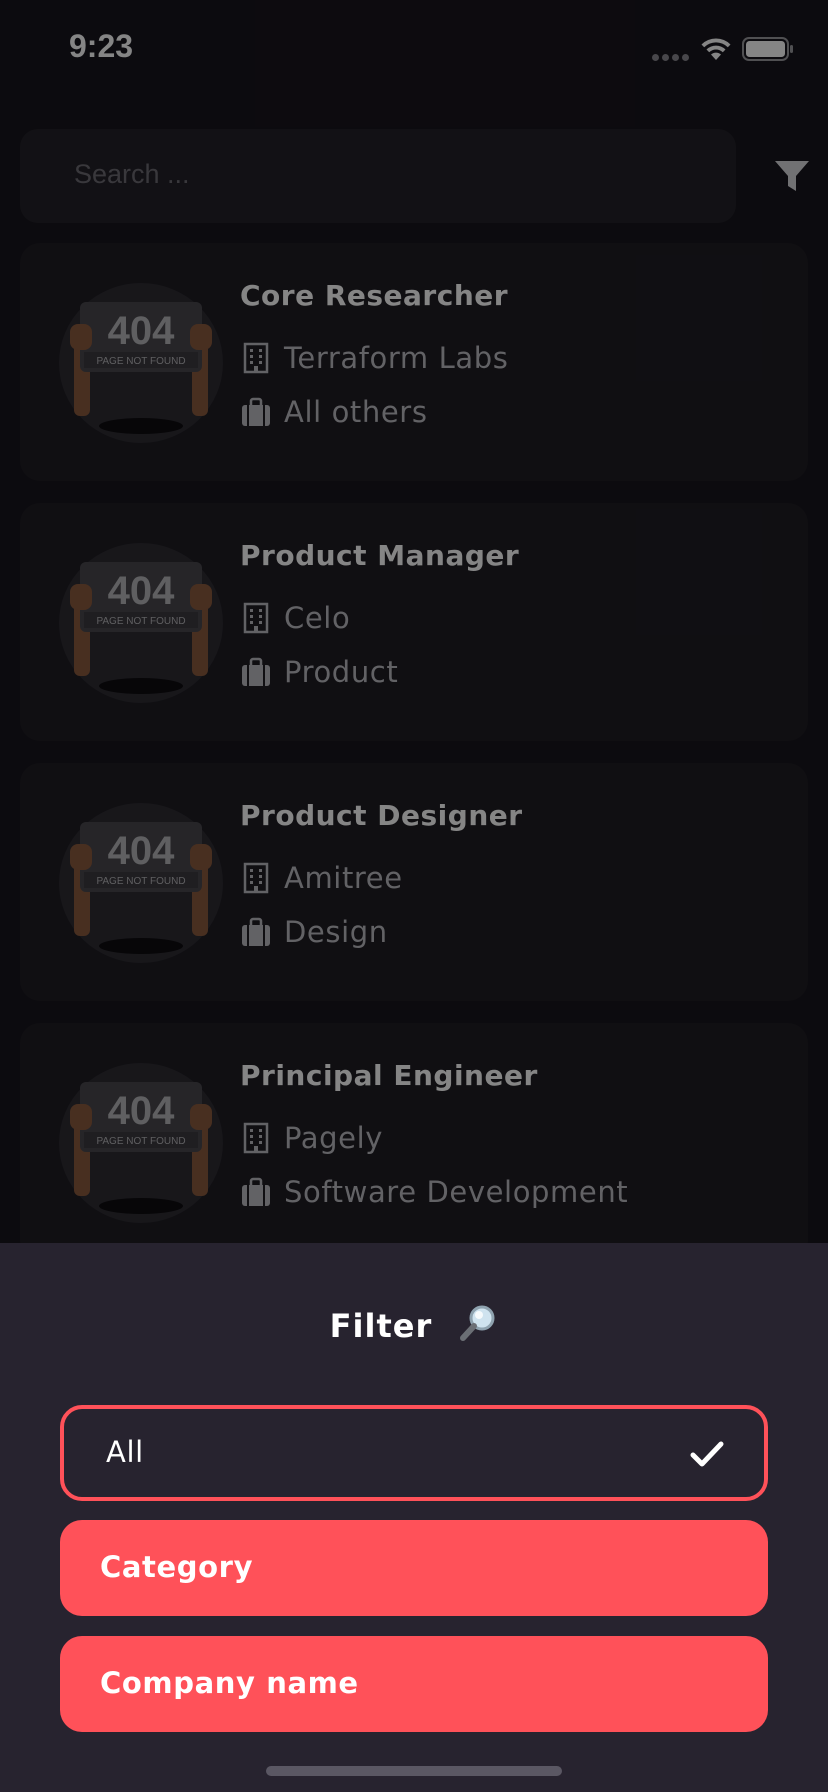 This screenshot has height=1792, width=828. I want to click on filter-option-label: All, so click(125, 1452).